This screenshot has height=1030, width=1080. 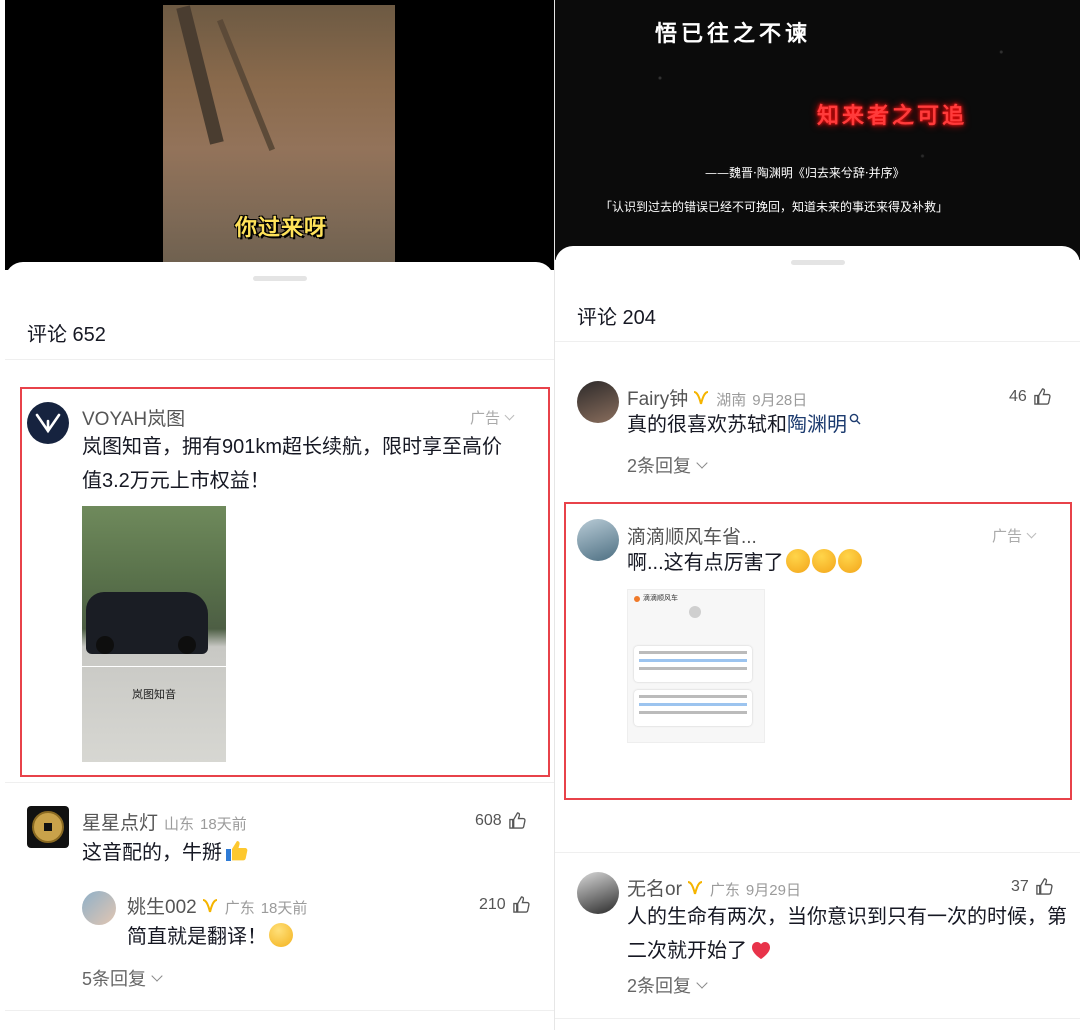 I want to click on comment-text-content: 啊...这有点厉害了, so click(x=705, y=563).